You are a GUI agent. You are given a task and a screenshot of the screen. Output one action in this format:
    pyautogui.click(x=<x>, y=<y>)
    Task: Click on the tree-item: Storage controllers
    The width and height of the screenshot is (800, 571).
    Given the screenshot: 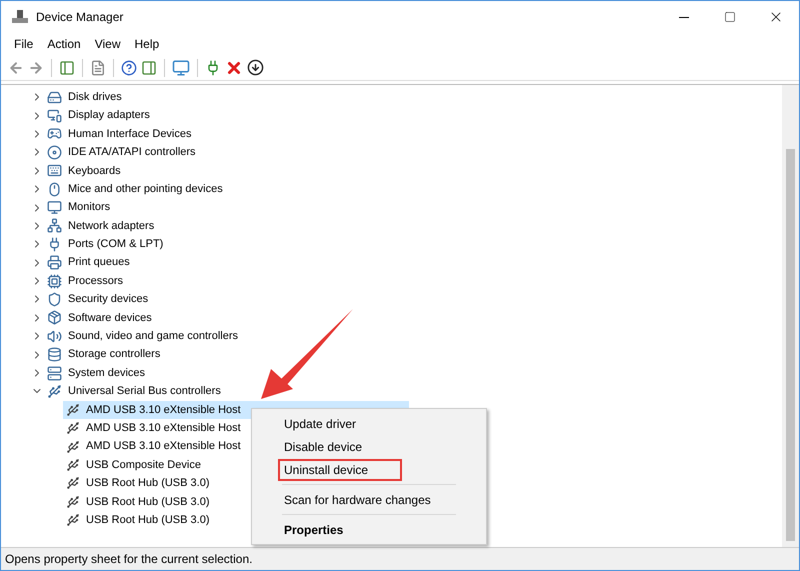 What is the action you would take?
    pyautogui.click(x=114, y=354)
    